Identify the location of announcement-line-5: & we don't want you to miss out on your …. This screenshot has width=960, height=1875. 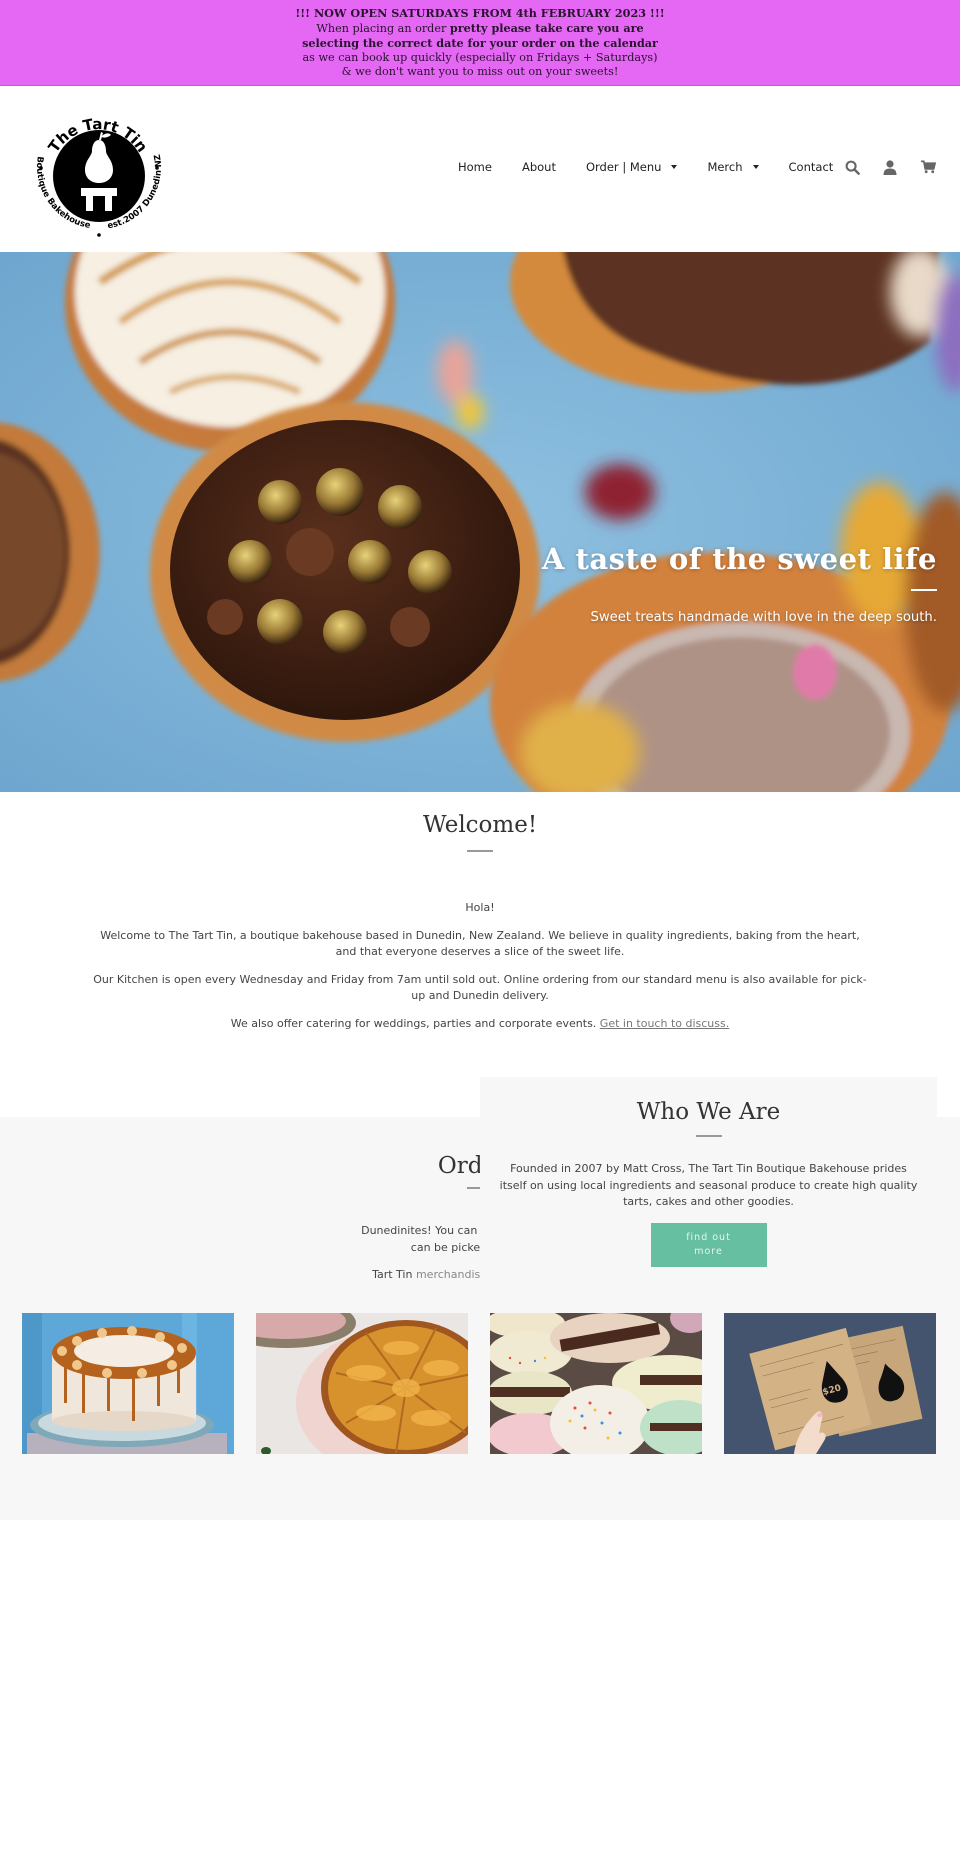
(480, 71).